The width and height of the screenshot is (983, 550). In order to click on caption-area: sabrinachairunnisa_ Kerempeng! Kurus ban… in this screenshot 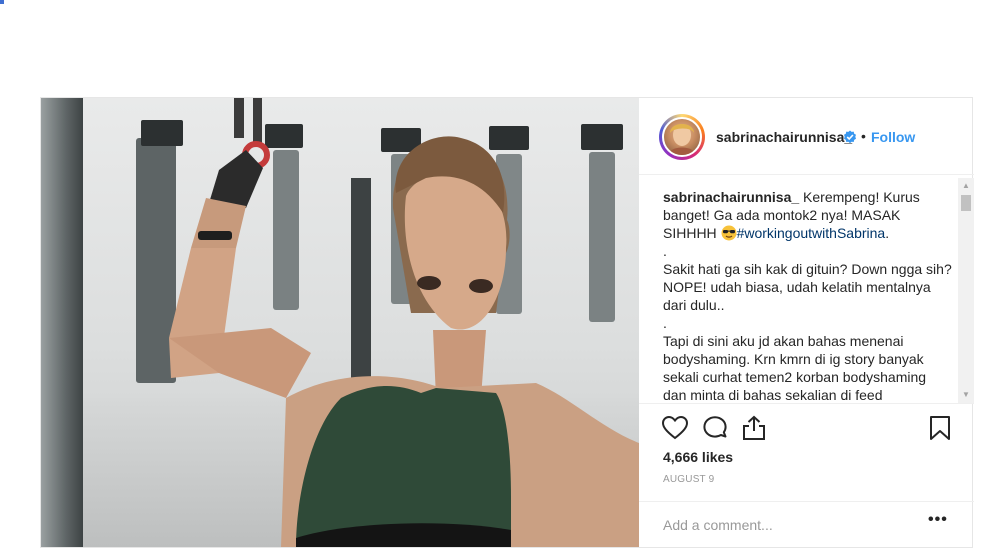, I will do `click(808, 295)`.